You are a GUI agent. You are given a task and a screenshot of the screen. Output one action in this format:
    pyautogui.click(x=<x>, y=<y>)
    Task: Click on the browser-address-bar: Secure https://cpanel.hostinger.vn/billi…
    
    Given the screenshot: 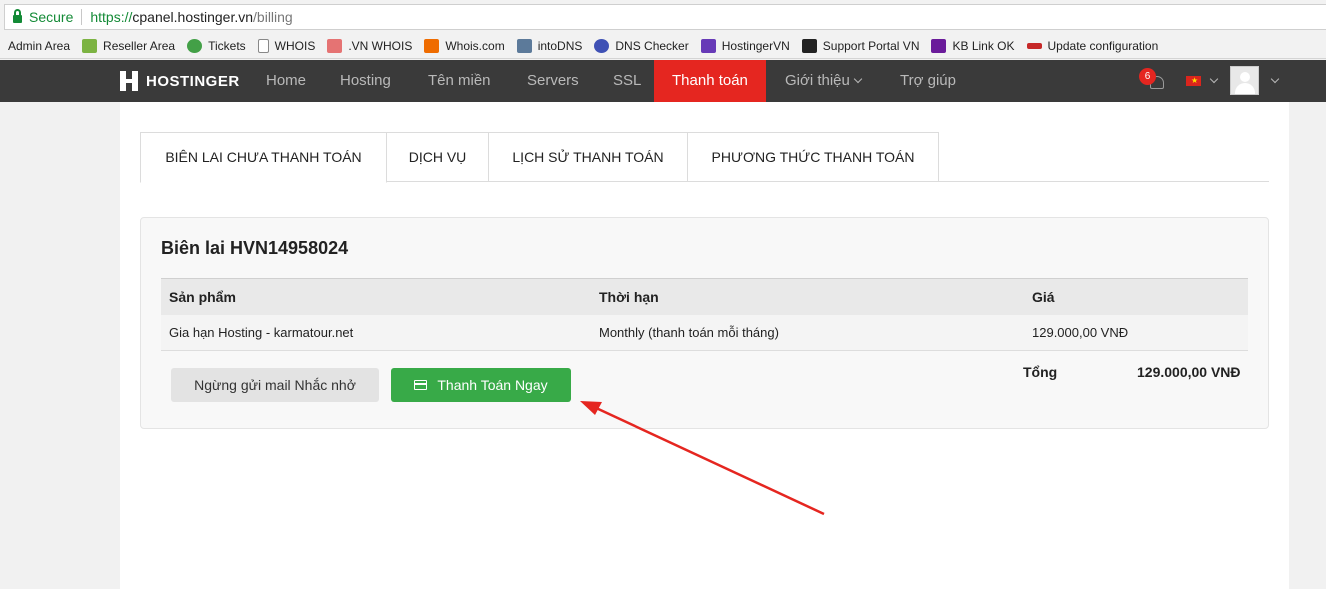 What is the action you would take?
    pyautogui.click(x=663, y=17)
    